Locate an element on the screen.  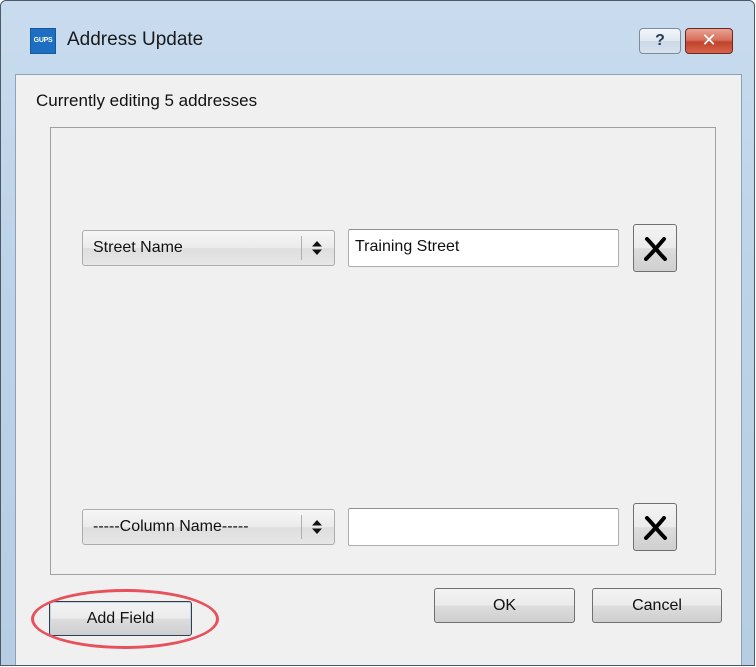
add-field-button: Add Field is located at coordinates (120, 618).